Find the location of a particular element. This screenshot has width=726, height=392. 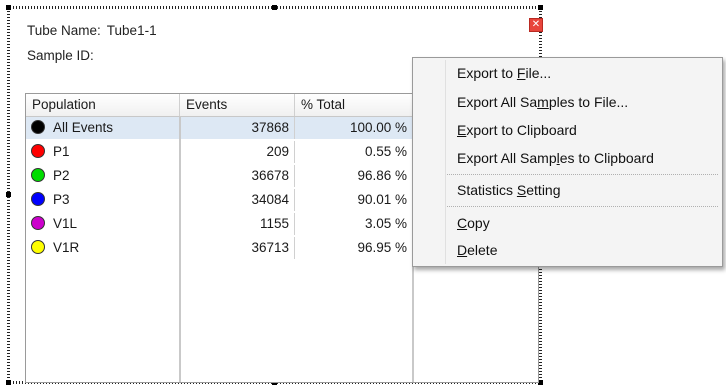

population-cell: P2 is located at coordinates (103, 176).